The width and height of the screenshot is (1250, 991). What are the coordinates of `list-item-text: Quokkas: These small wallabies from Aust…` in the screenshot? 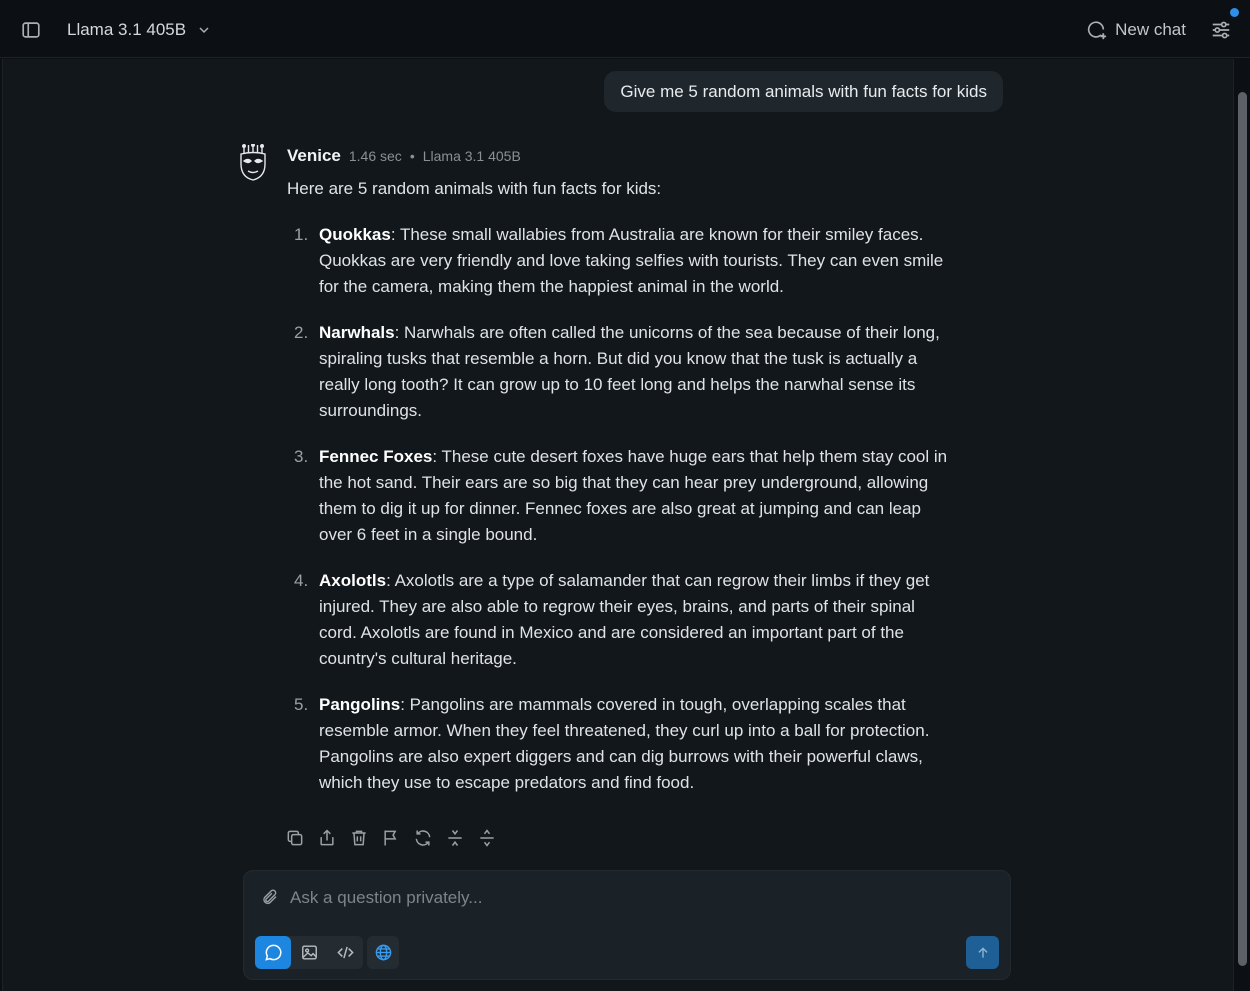 It's located at (638, 261).